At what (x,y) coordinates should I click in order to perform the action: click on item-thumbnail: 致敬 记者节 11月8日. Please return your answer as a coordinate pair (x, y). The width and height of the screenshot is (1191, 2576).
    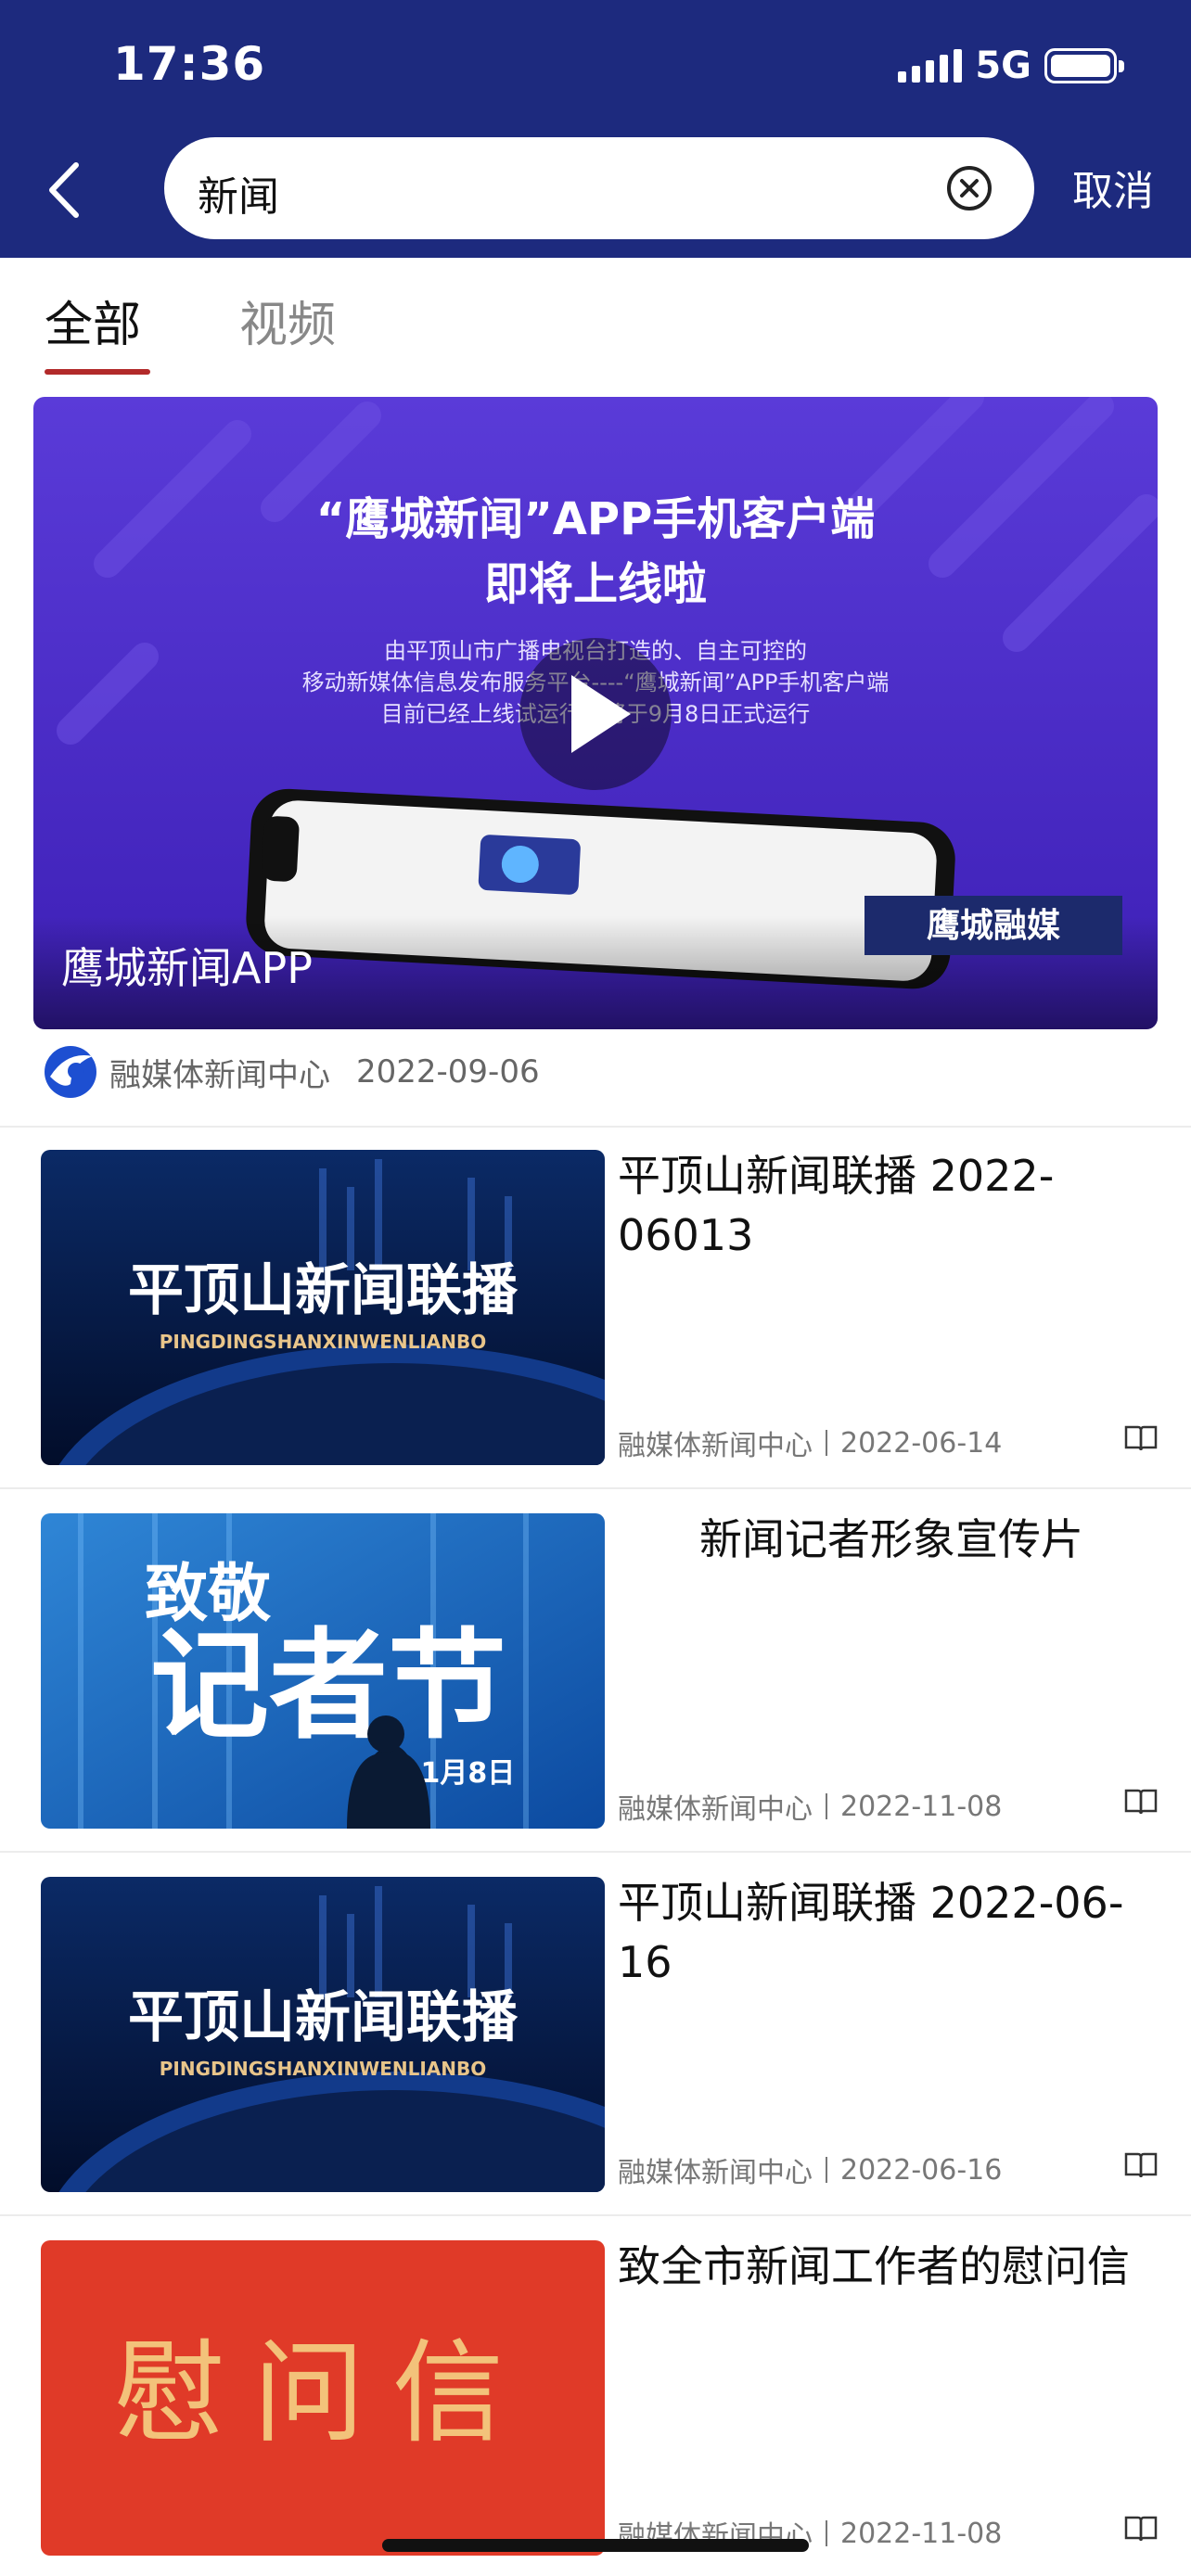
    Looking at the image, I should click on (323, 1671).